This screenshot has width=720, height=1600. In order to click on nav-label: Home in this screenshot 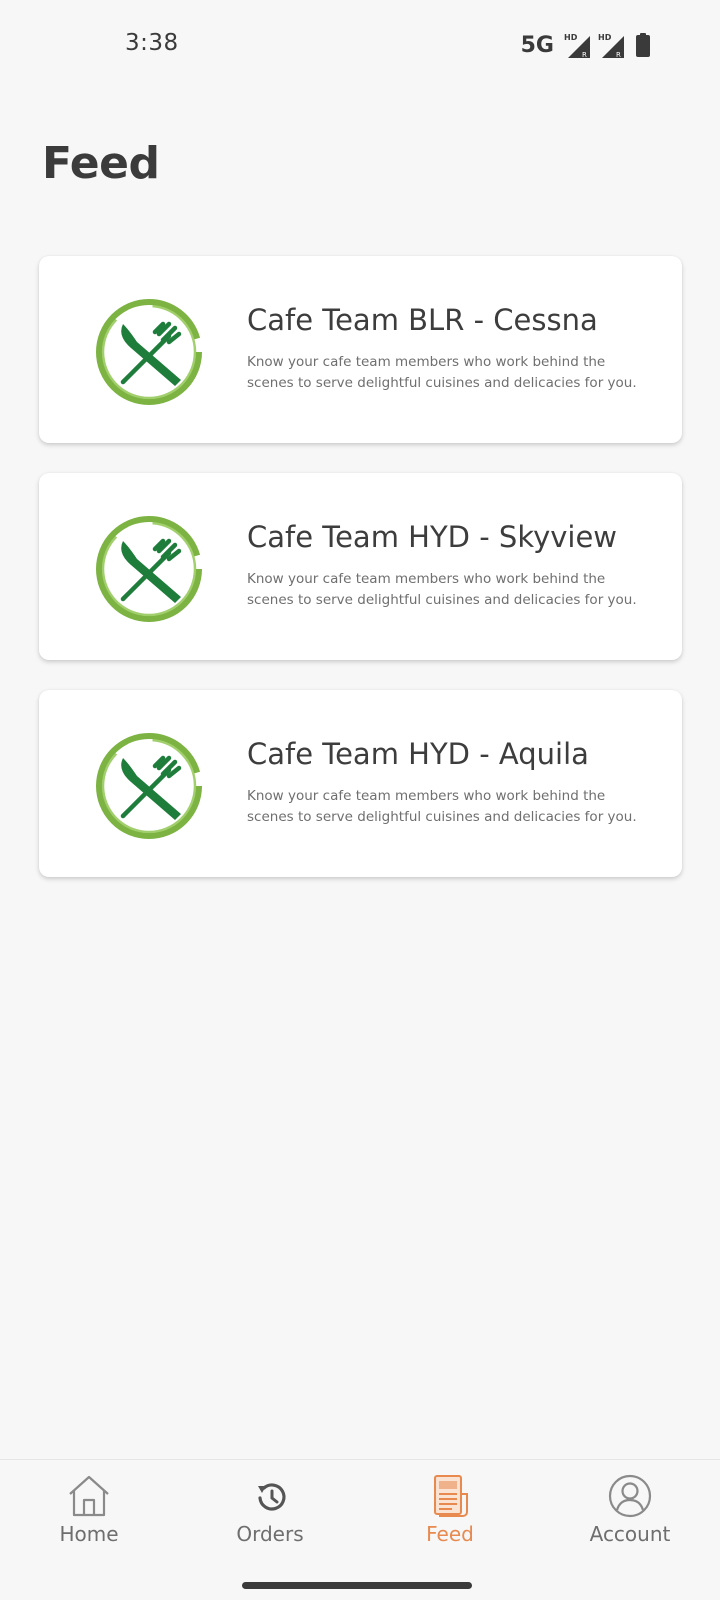, I will do `click(89, 1534)`.